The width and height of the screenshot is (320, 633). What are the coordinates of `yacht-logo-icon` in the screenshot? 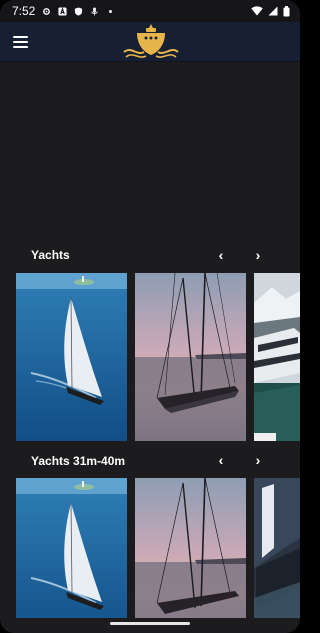 It's located at (151, 41).